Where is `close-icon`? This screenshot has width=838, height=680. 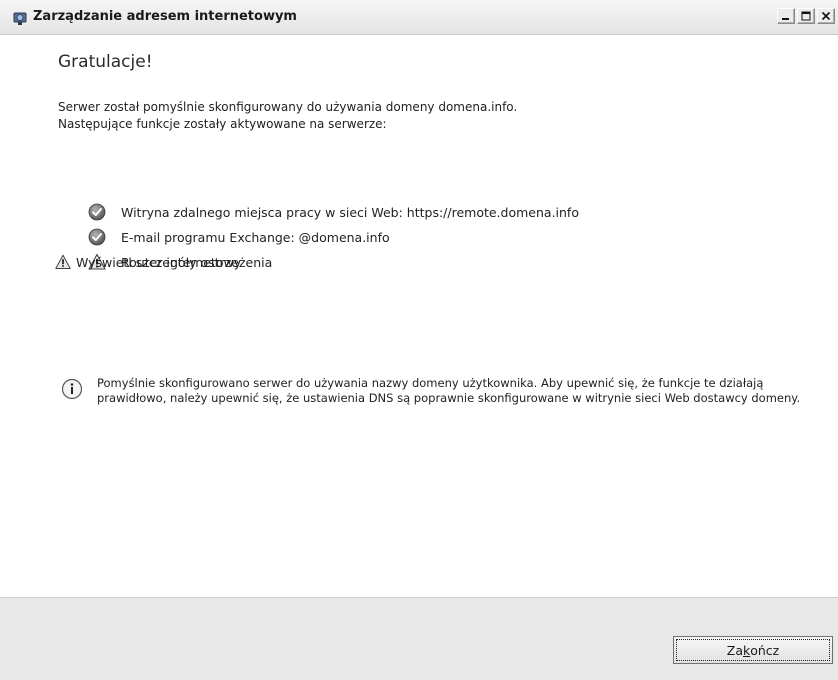 close-icon is located at coordinates (826, 16).